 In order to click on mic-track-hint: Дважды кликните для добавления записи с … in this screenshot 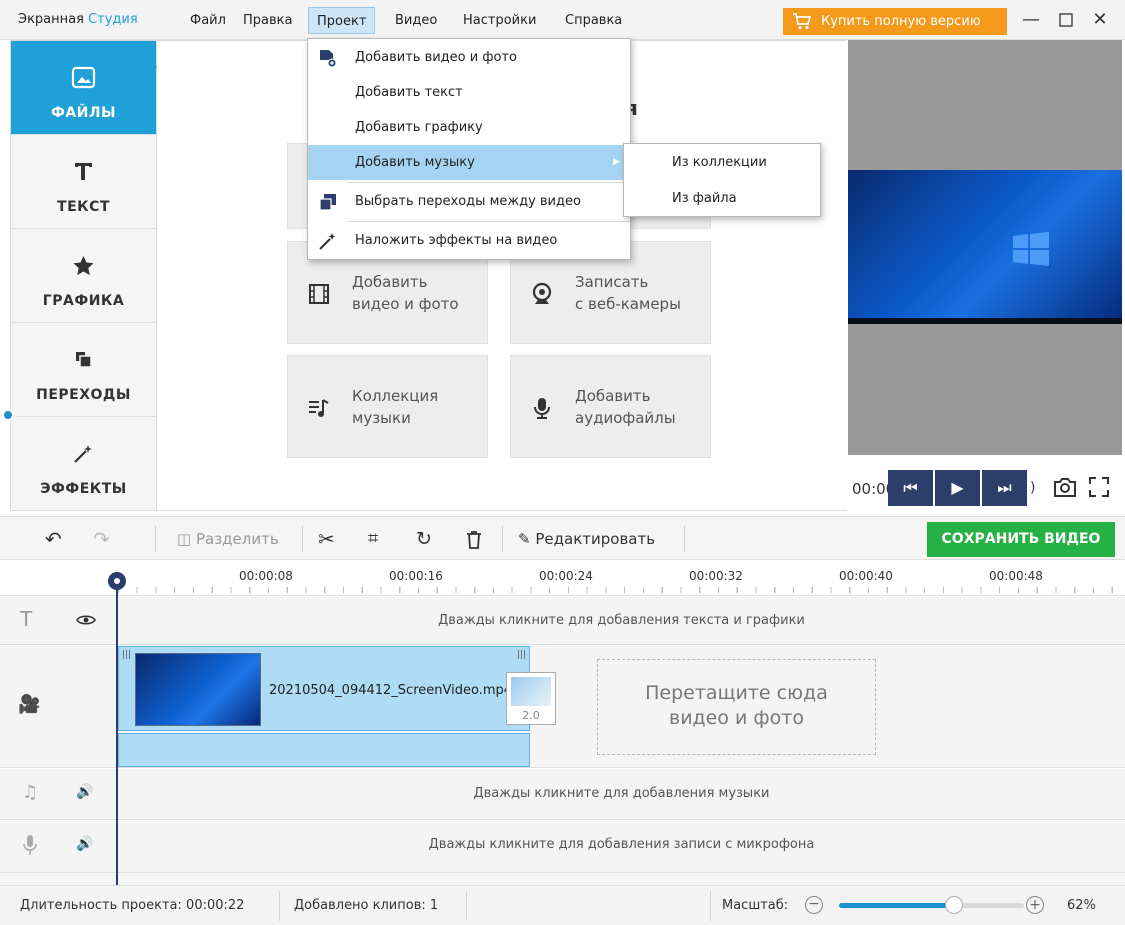, I will do `click(621, 844)`.